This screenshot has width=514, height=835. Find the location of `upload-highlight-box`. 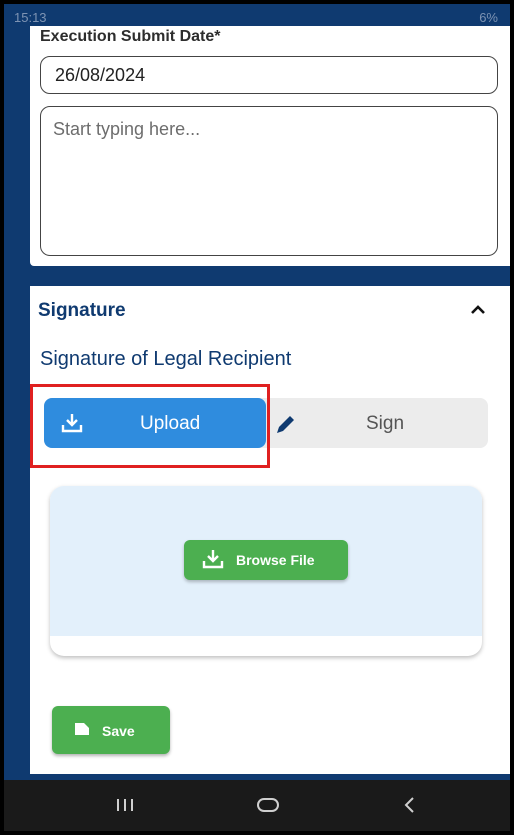

upload-highlight-box is located at coordinates (150, 426).